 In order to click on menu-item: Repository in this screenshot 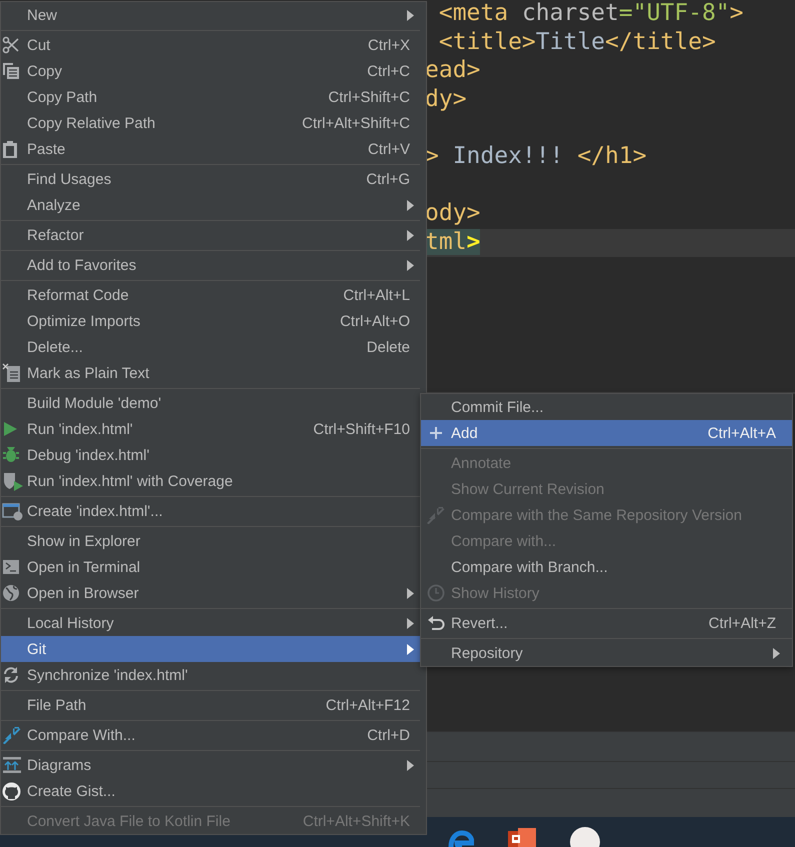, I will do `click(606, 653)`.